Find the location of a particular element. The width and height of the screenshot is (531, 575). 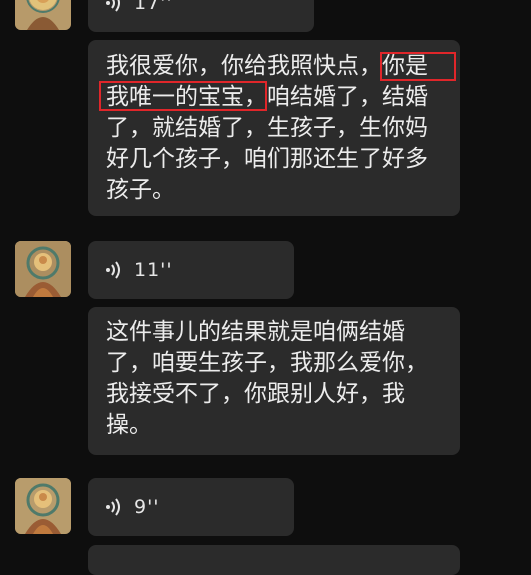

voice-duration: 11'' is located at coordinates (153, 270).